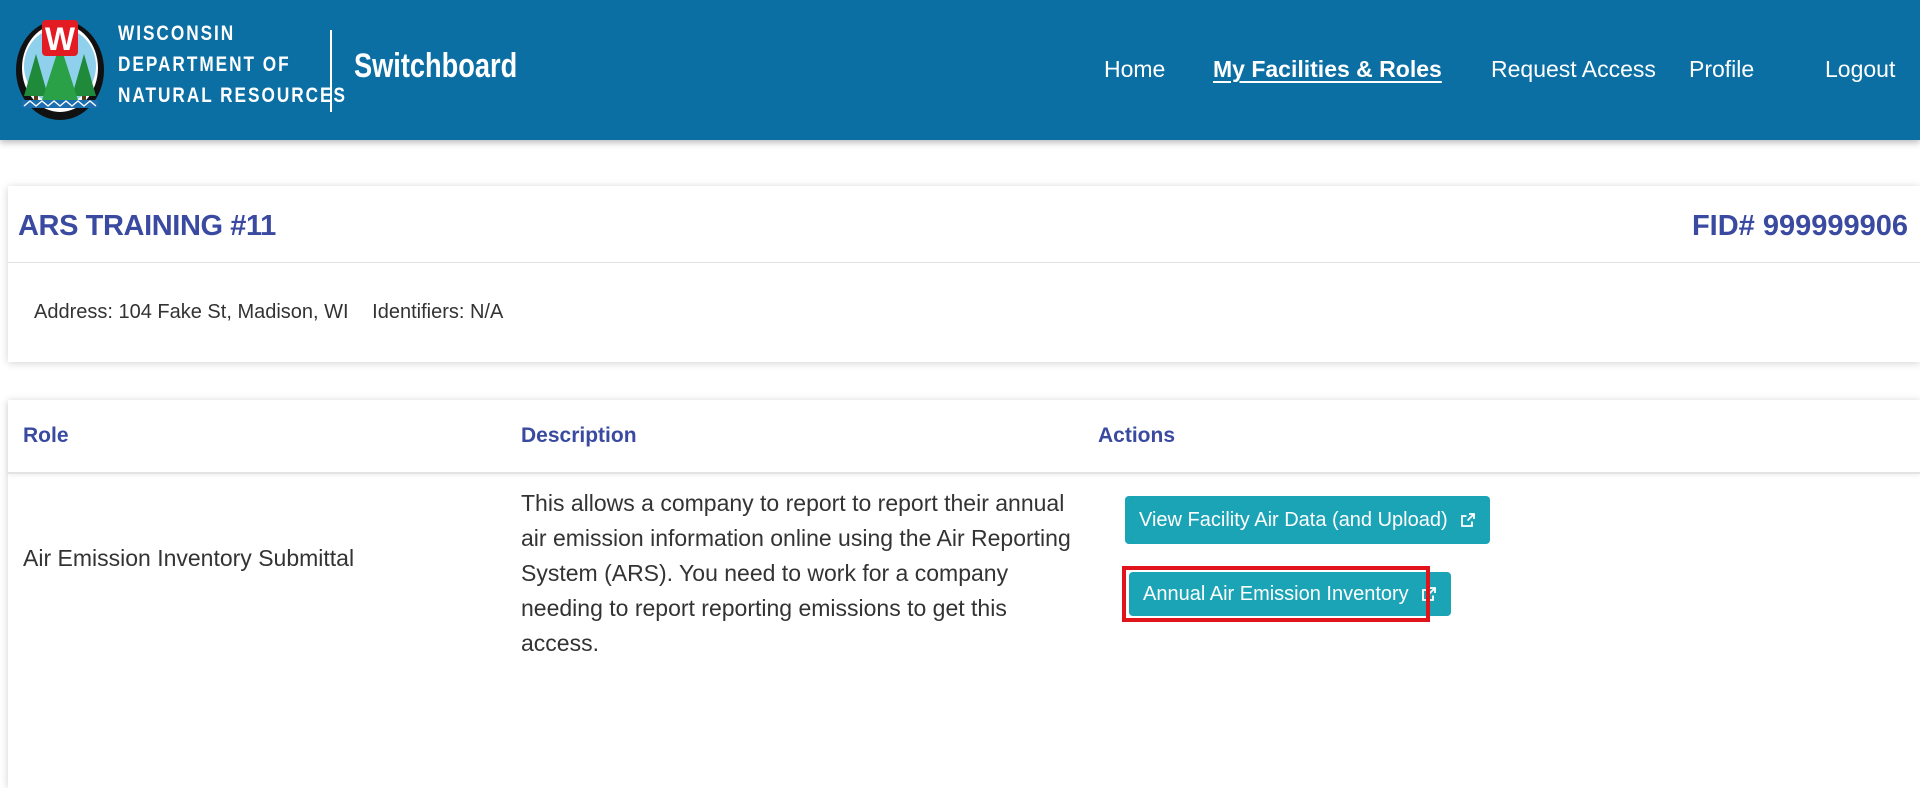  I want to click on highlight-box, so click(1276, 594).